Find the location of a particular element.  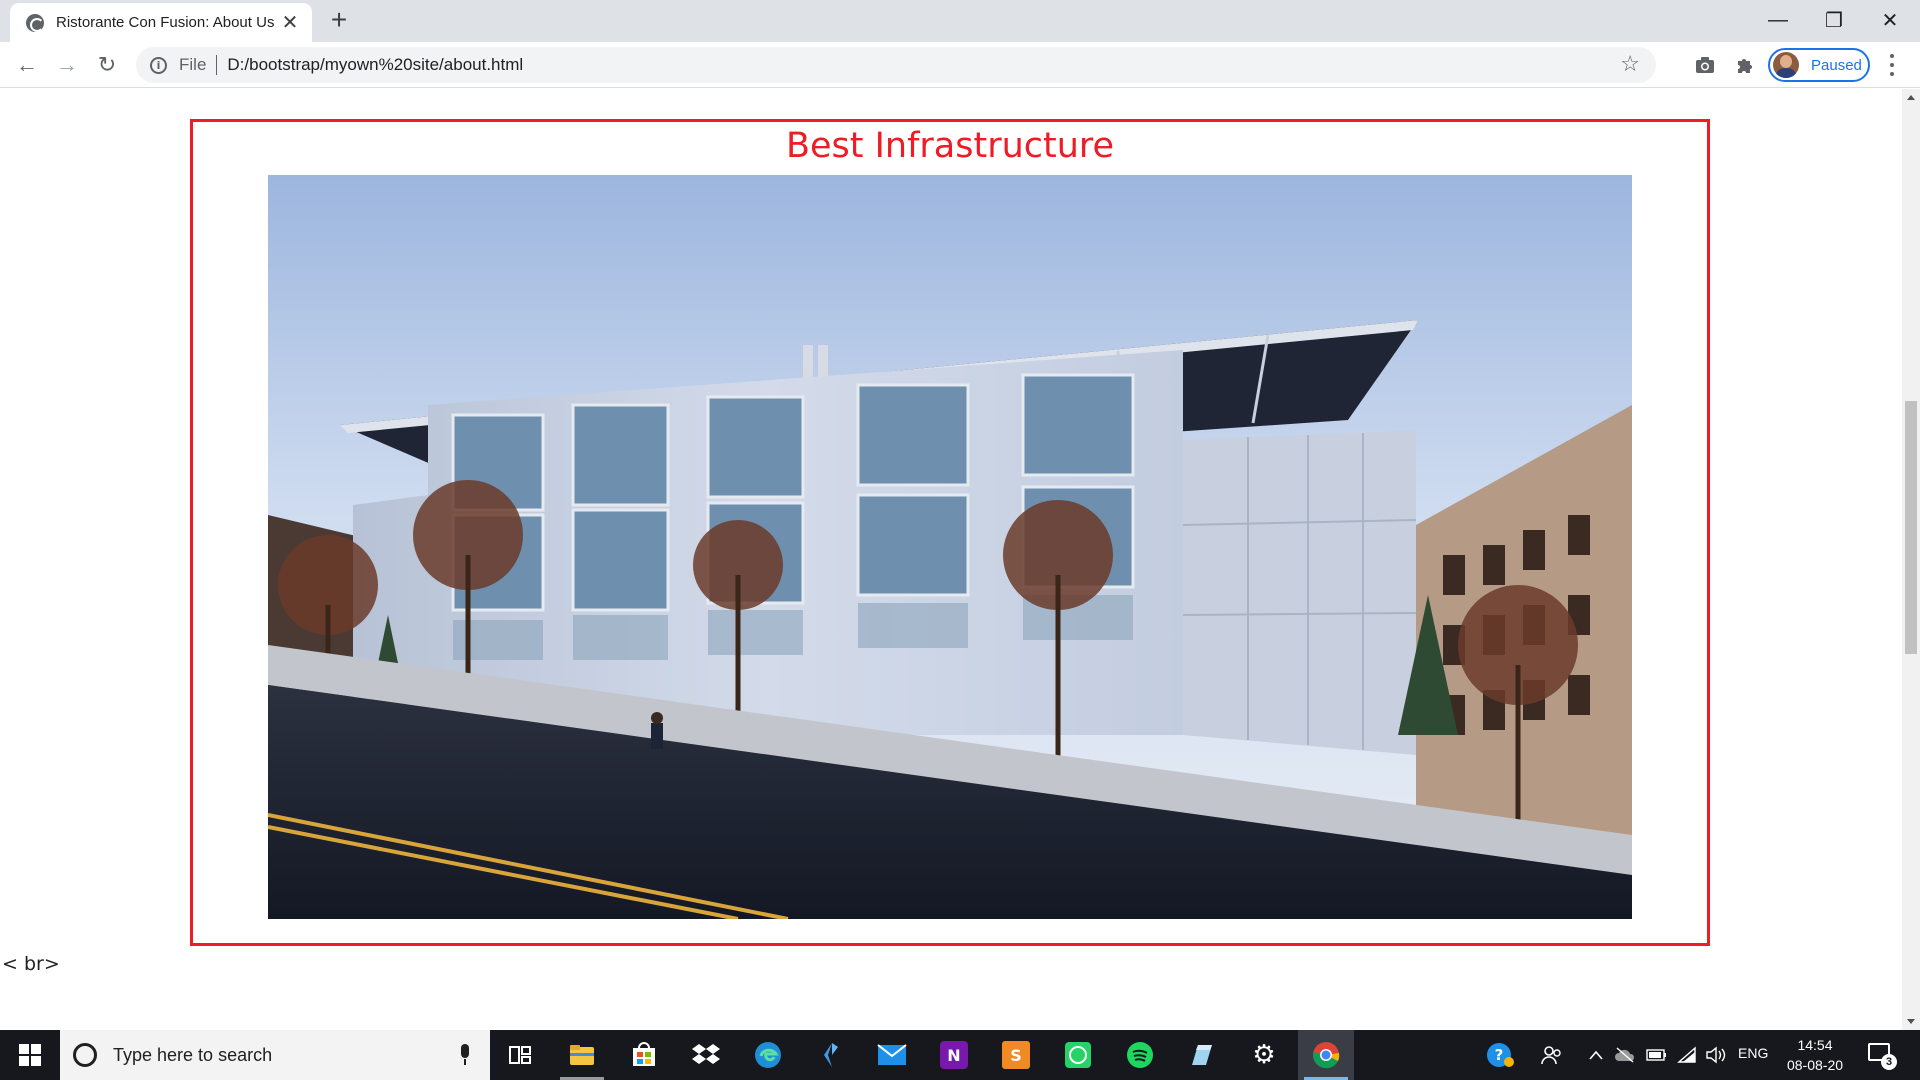

windows-logo-icon is located at coordinates (30, 1055).